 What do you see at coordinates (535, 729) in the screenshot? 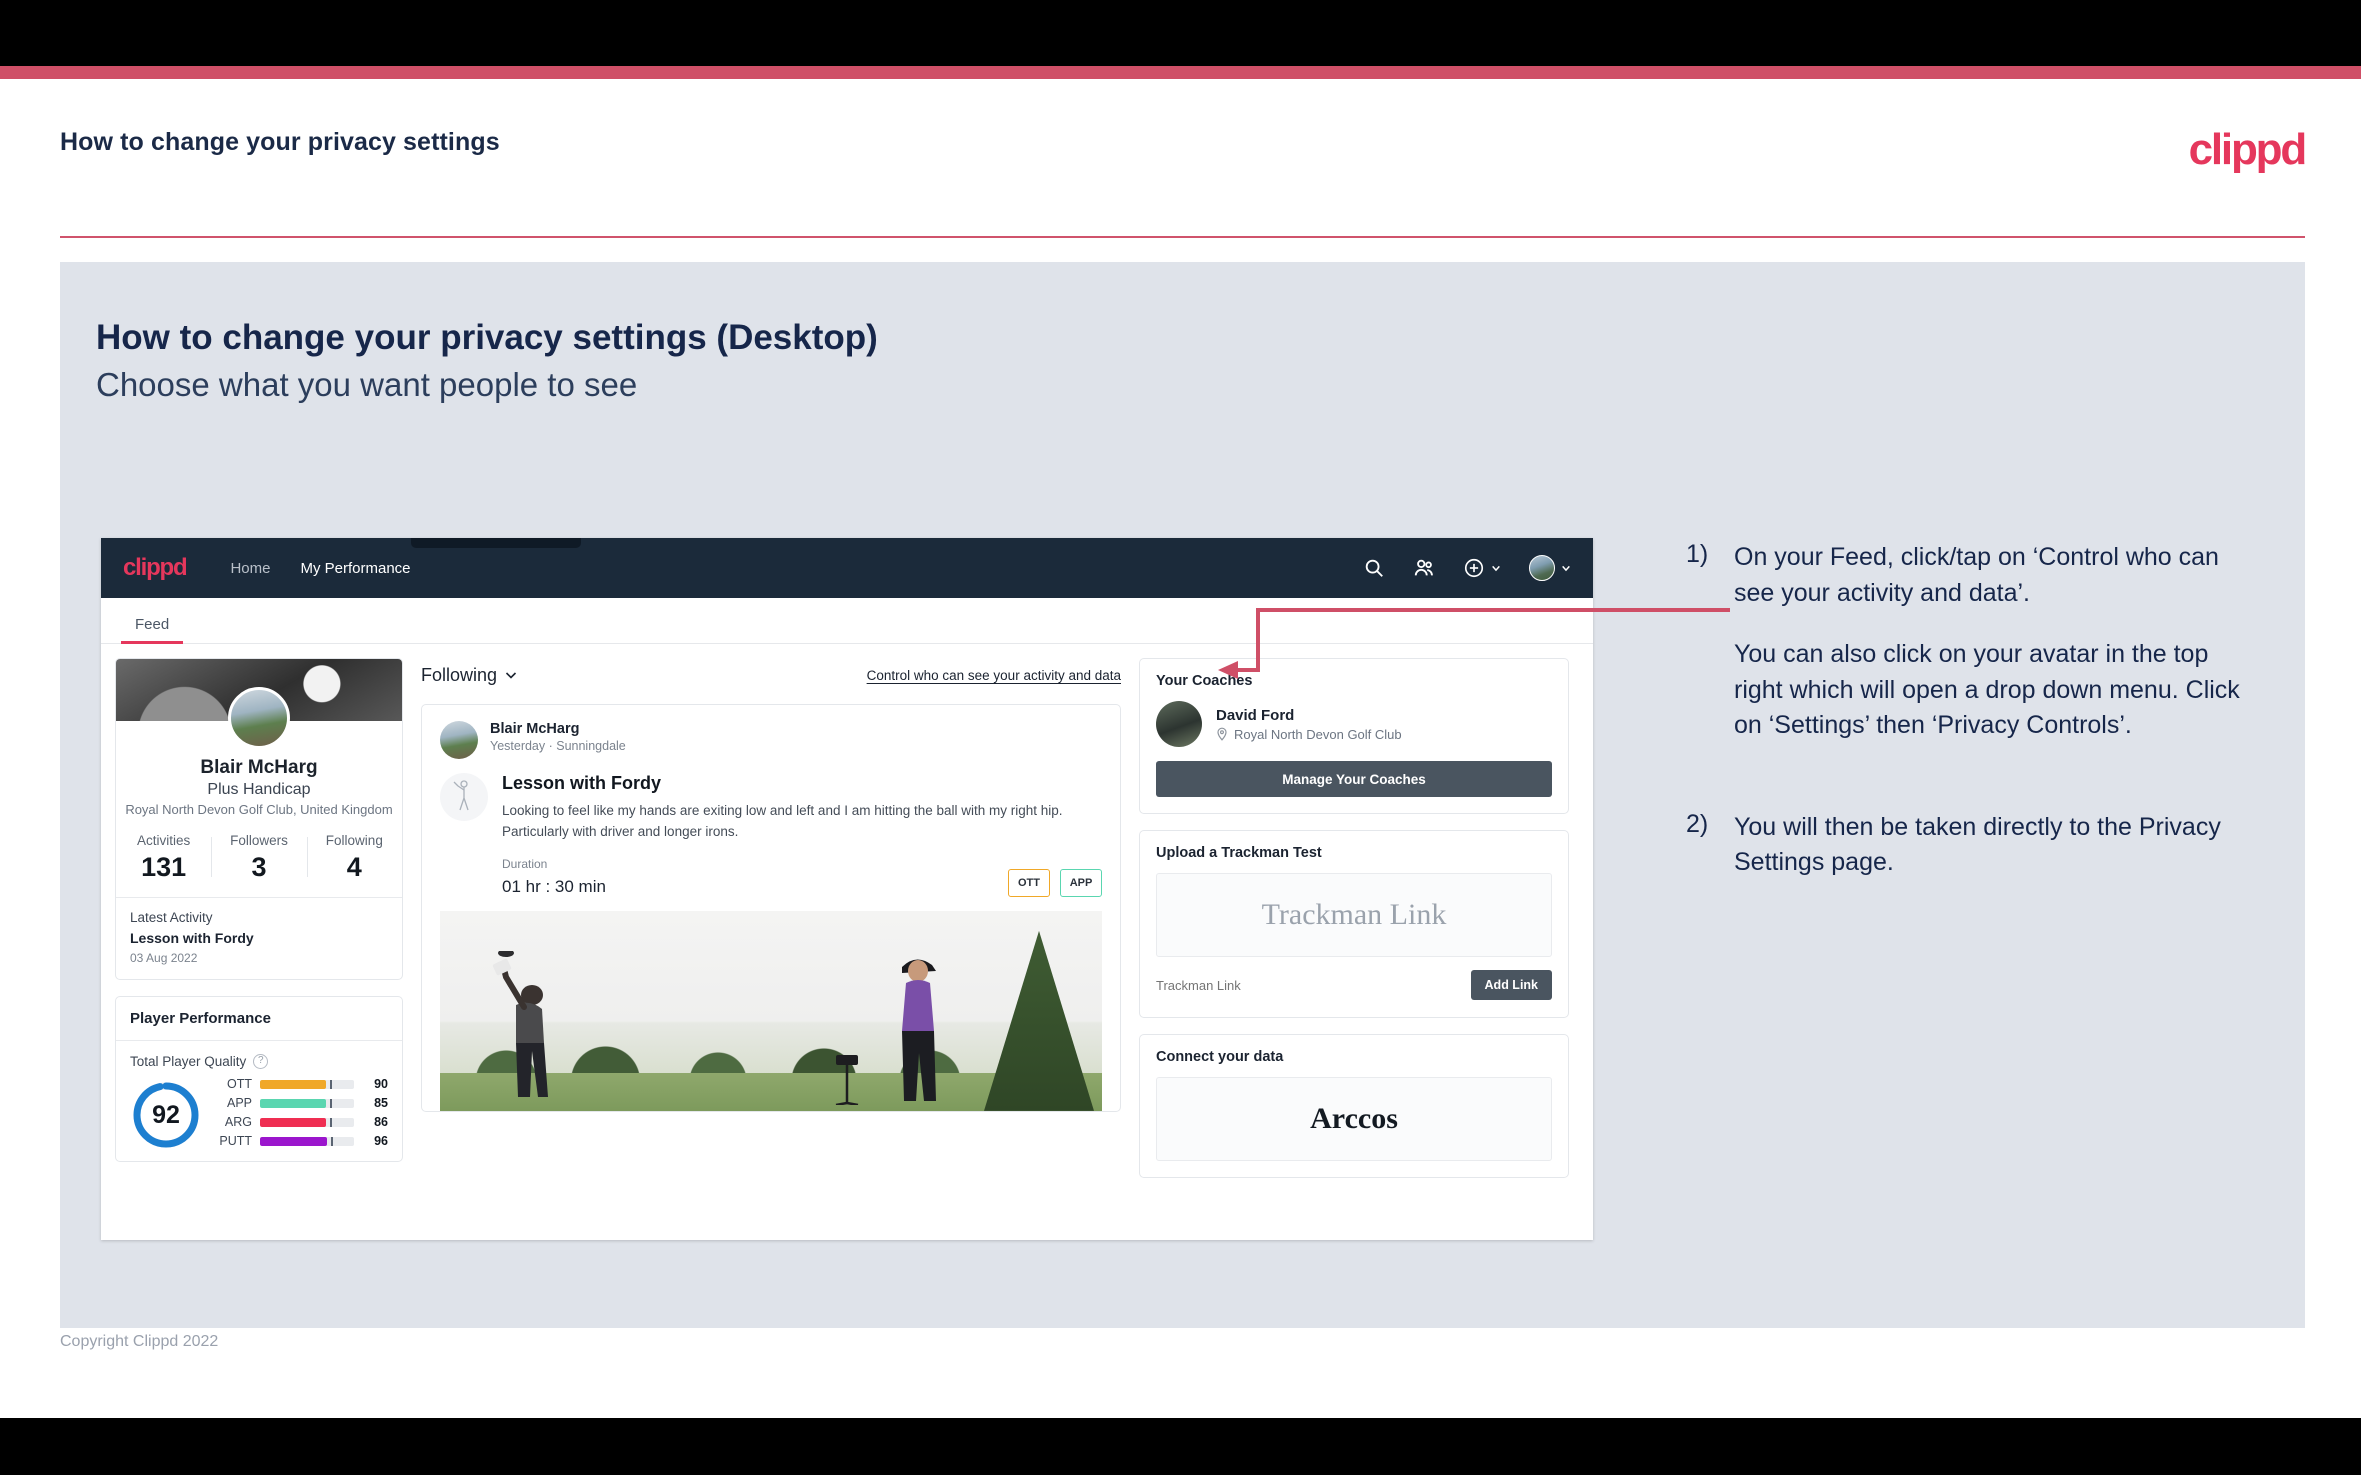
I see `post-author-name: Blair McHarg` at bounding box center [535, 729].